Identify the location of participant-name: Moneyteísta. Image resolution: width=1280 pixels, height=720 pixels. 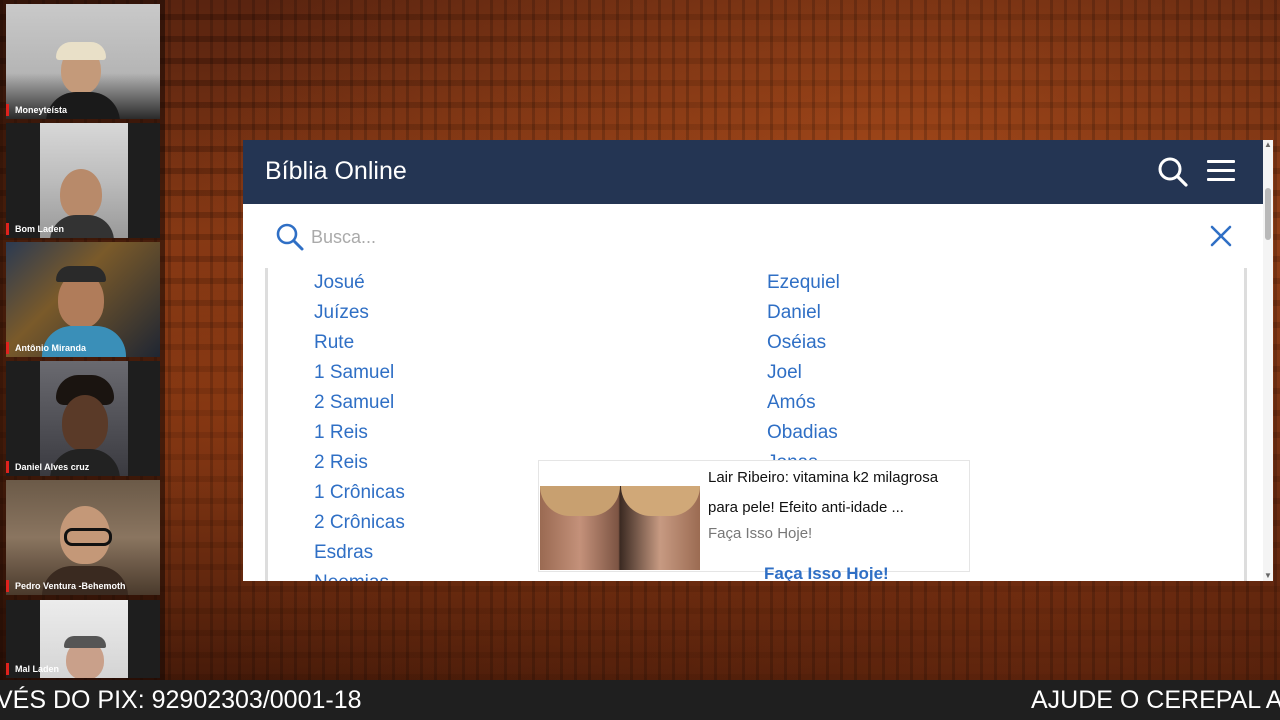
(38, 110).